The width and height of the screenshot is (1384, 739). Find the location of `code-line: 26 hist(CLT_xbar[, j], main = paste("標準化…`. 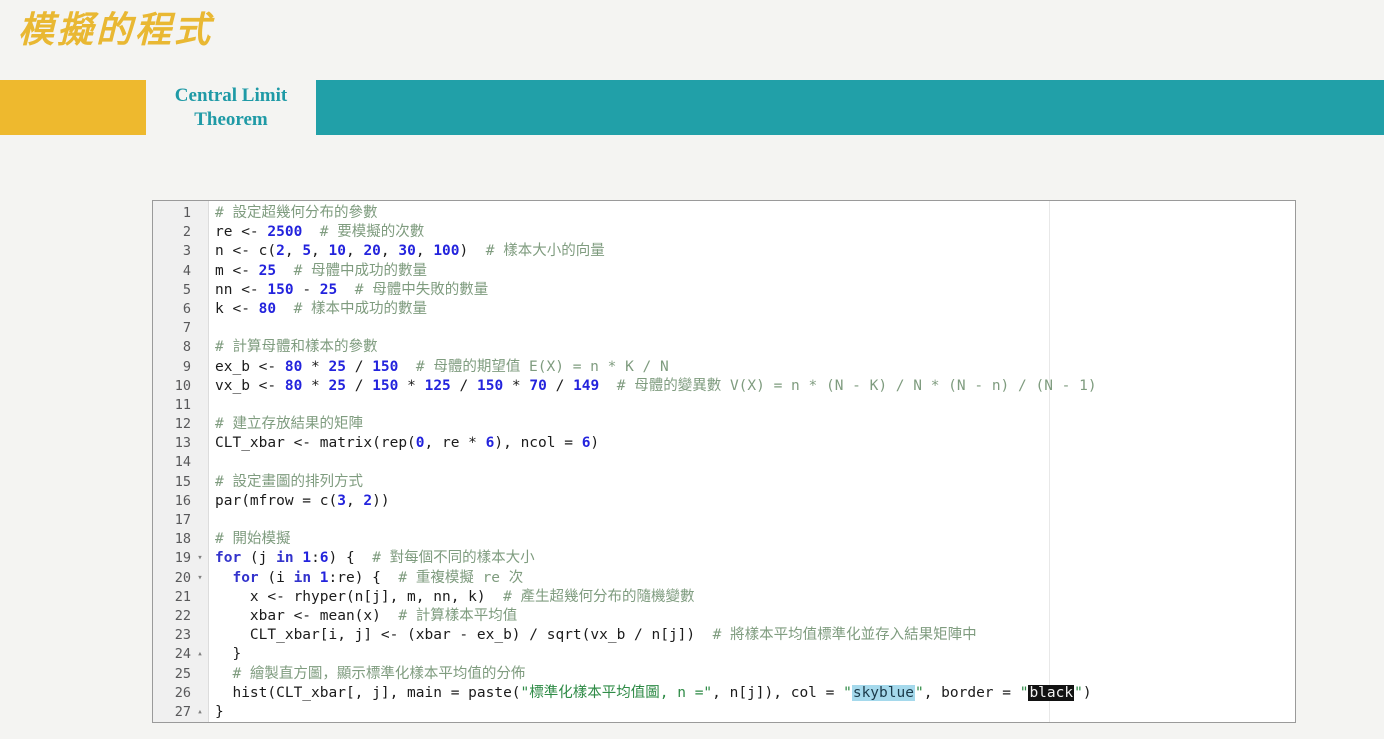

code-line: 26 hist(CLT_xbar[, j], main = paste("標準化… is located at coordinates (724, 693).